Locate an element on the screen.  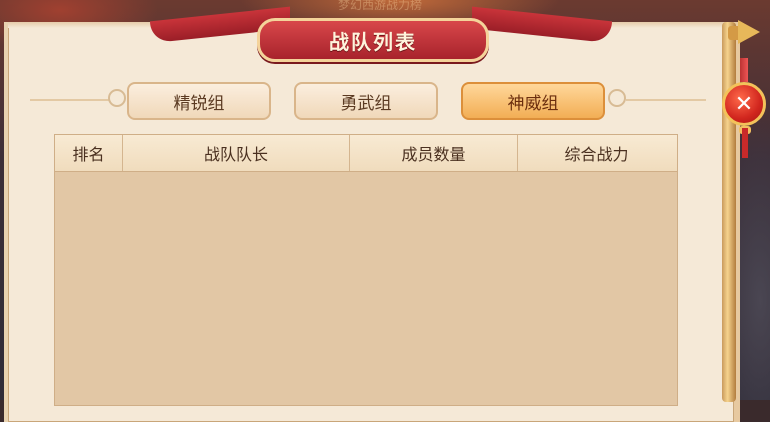
table-header: 排名 战队队长 成员数量 综合战力 is located at coordinates (366, 153).